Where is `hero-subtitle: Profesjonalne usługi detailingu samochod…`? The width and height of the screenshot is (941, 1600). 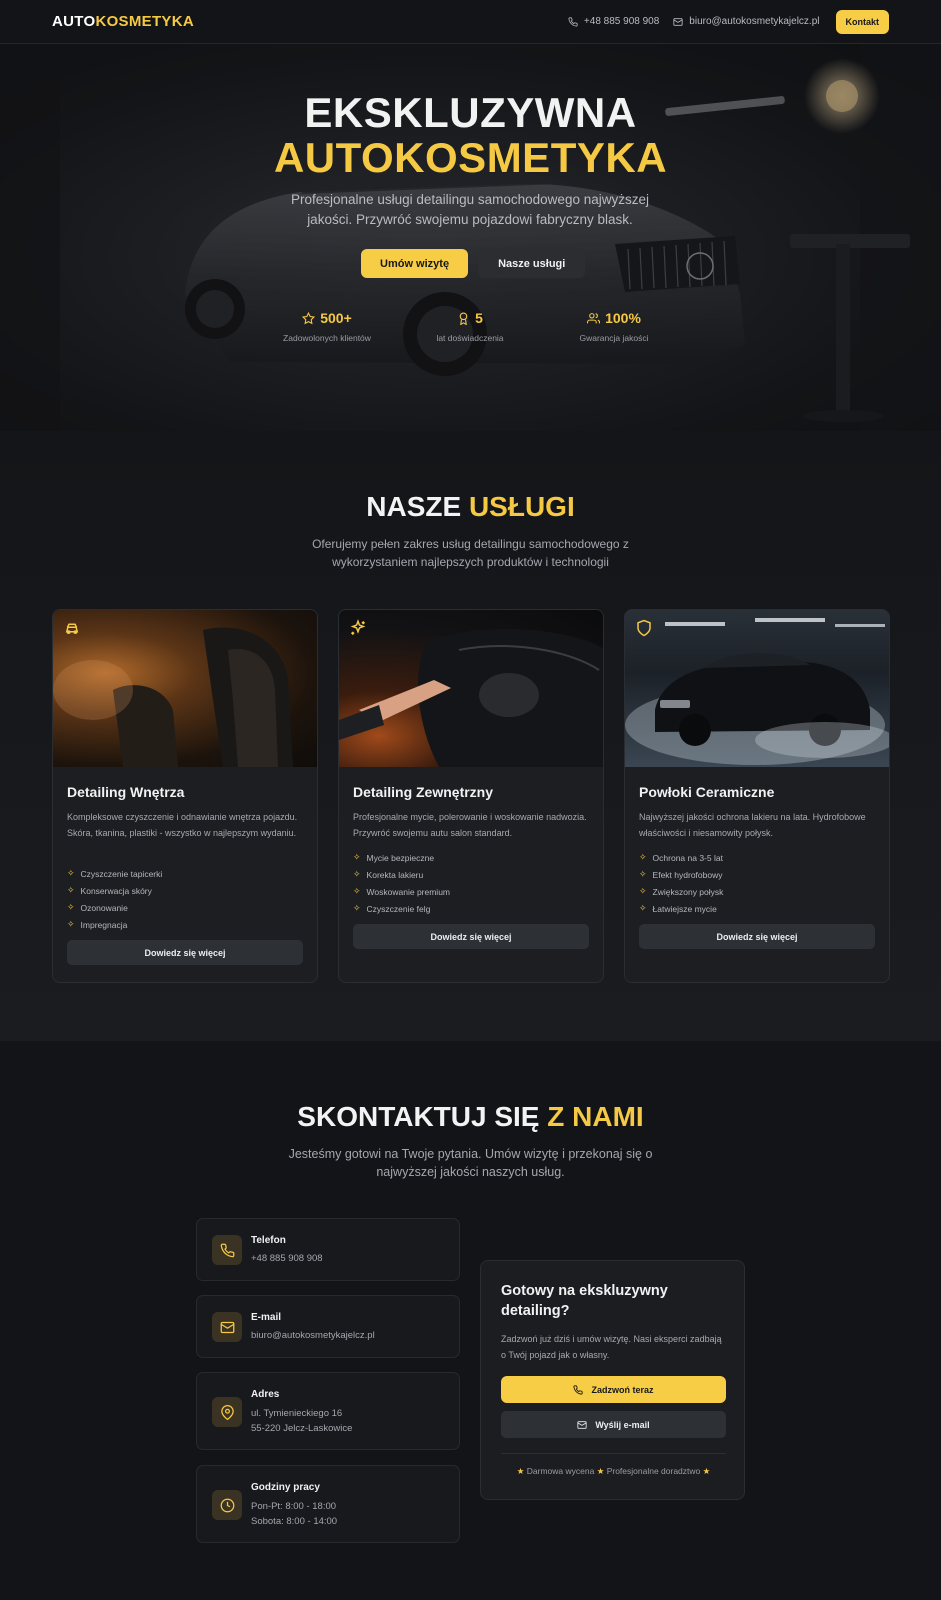 hero-subtitle: Profesjonalne usługi detailingu samochod… is located at coordinates (470, 209).